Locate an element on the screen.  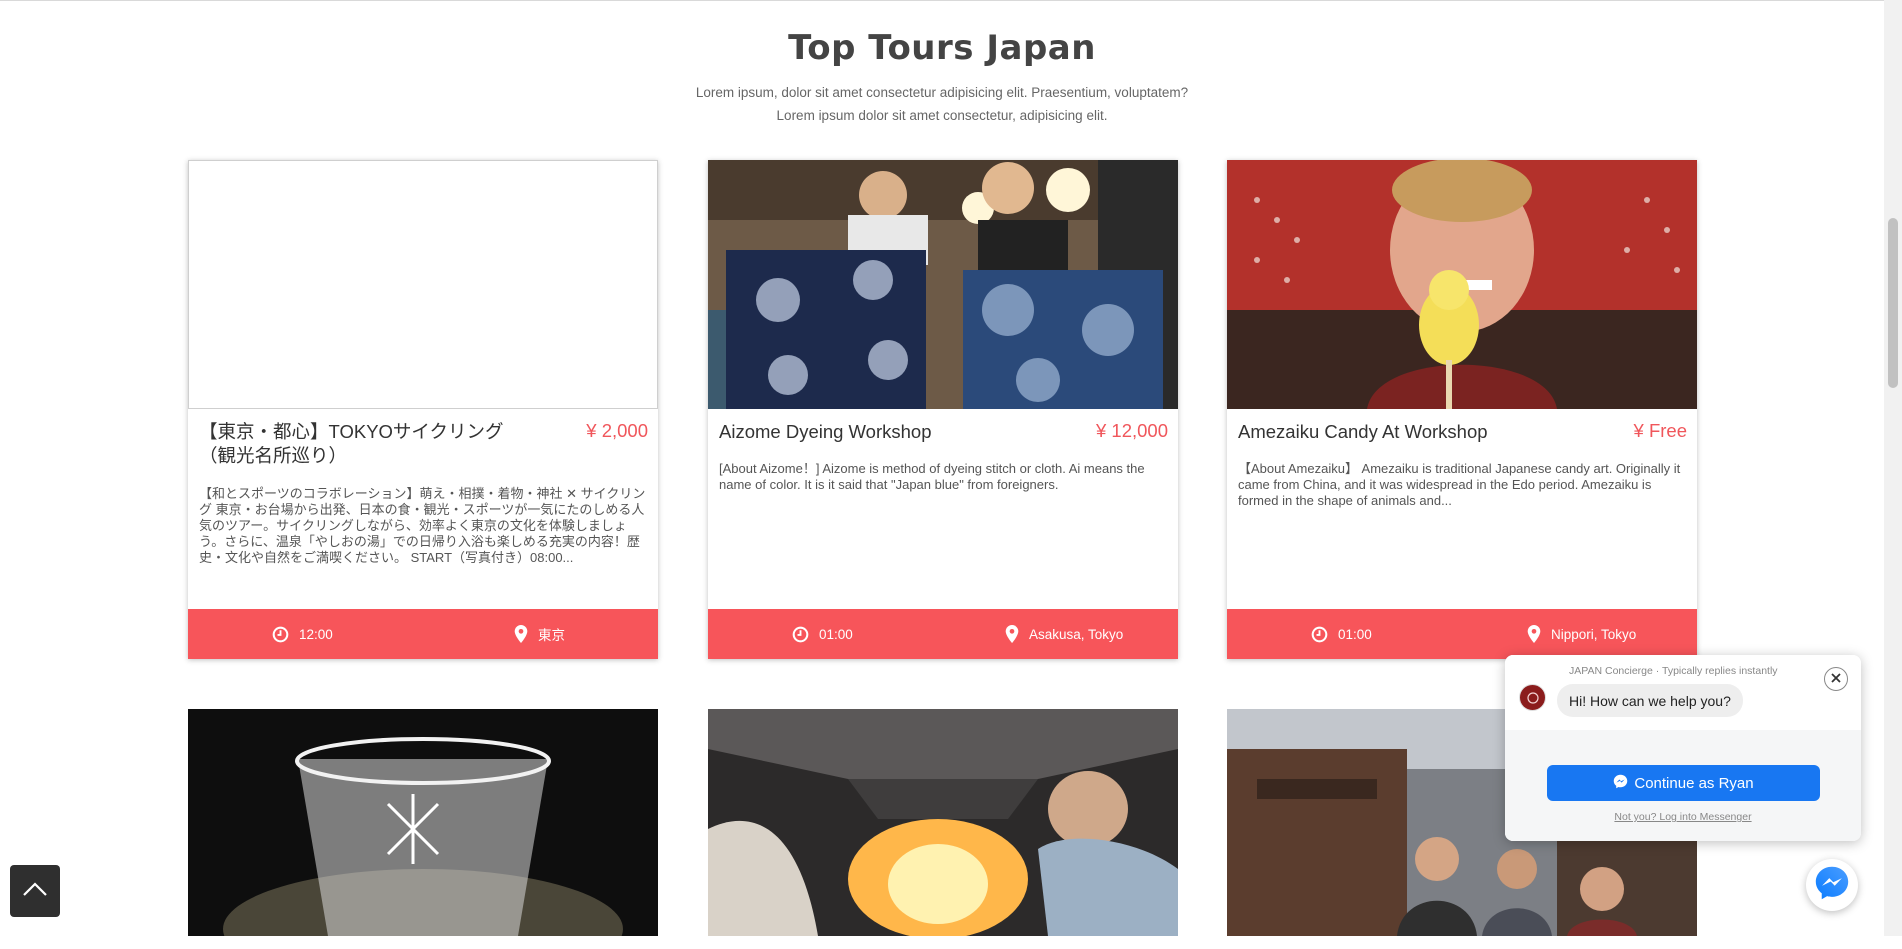
continue-as-button: Continue as Ryan is located at coordinates (1683, 783).